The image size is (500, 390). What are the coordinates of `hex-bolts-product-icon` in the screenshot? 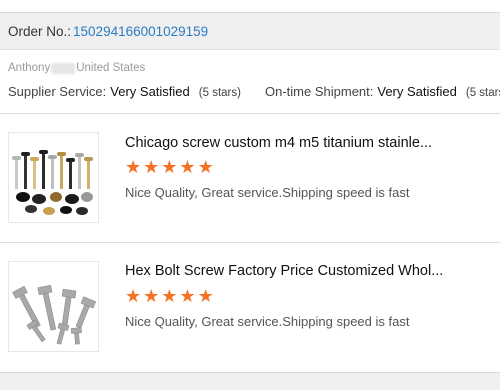 It's located at (54, 314).